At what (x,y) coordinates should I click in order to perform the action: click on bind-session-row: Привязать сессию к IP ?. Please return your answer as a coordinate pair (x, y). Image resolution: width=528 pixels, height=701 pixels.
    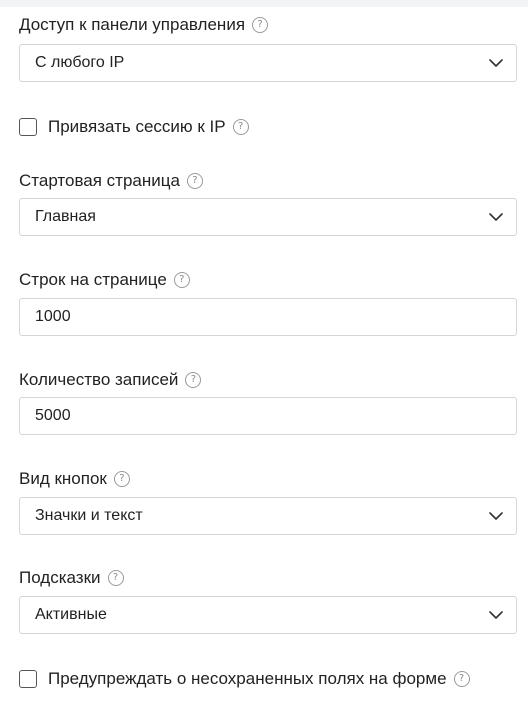
    Looking at the image, I should click on (134, 127).